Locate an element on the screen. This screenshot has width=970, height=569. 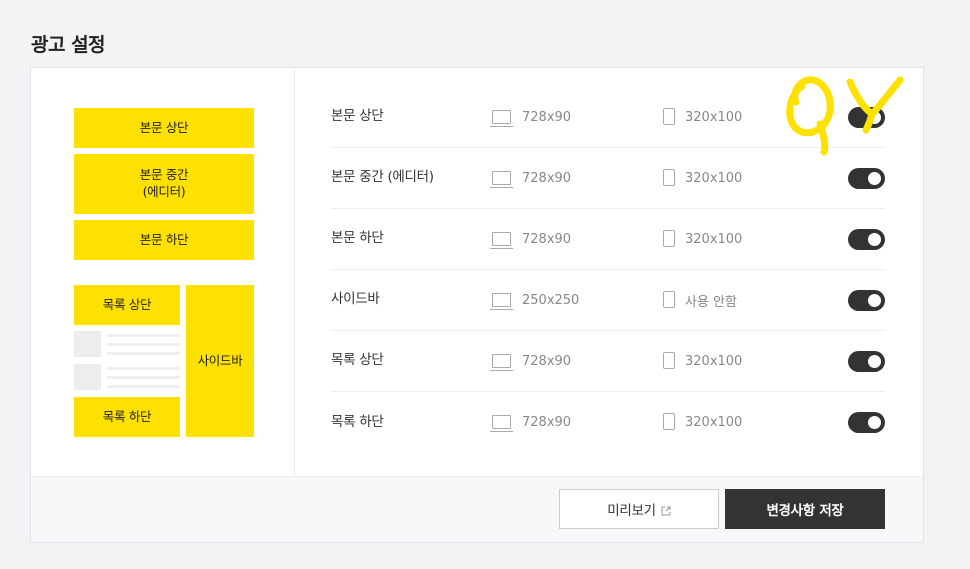
preview-button: 미리보기 is located at coordinates (639, 509).